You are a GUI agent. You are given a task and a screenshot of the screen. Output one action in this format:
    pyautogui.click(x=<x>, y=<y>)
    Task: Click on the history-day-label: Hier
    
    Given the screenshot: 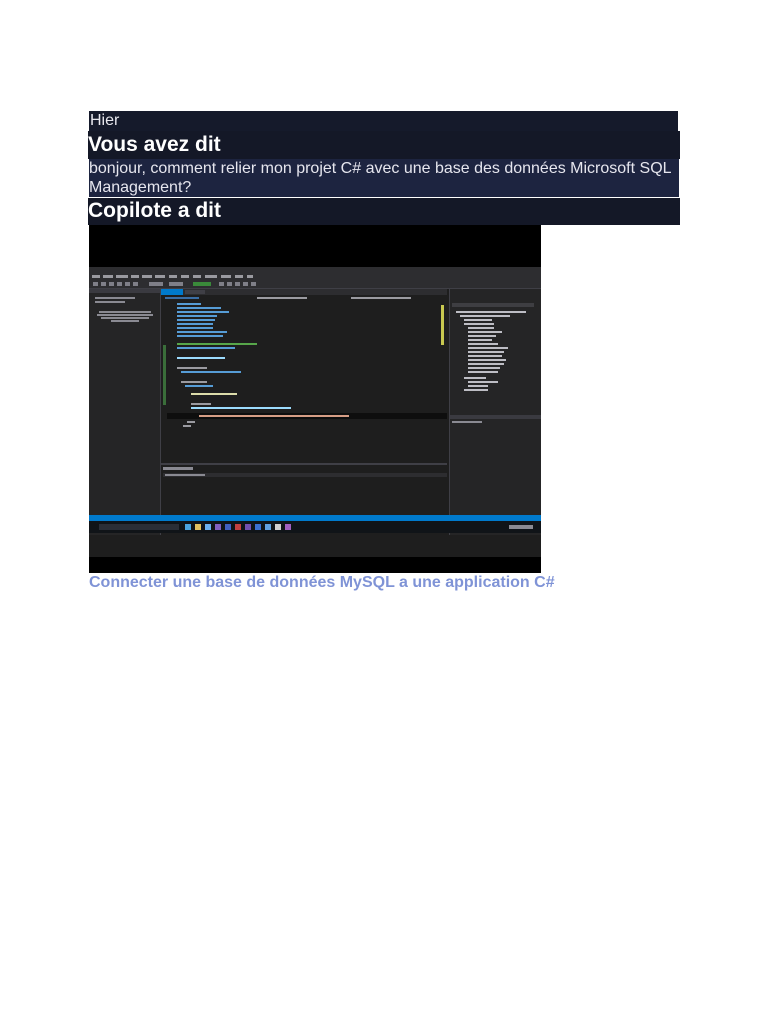 What is the action you would take?
    pyautogui.click(x=383, y=121)
    